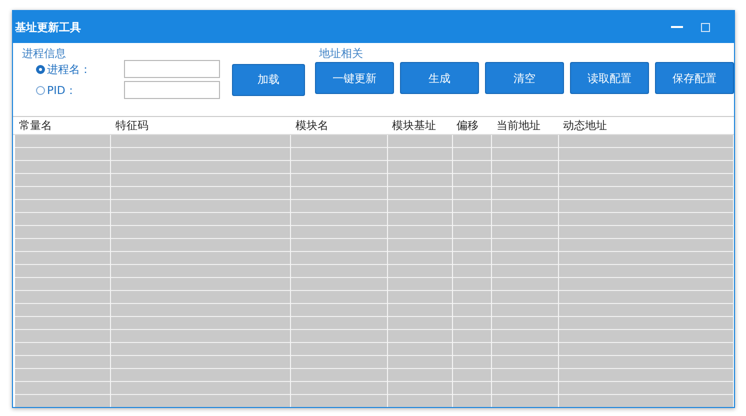  Describe the element at coordinates (341, 53) in the screenshot. I see `group-title: 地址相关` at that location.